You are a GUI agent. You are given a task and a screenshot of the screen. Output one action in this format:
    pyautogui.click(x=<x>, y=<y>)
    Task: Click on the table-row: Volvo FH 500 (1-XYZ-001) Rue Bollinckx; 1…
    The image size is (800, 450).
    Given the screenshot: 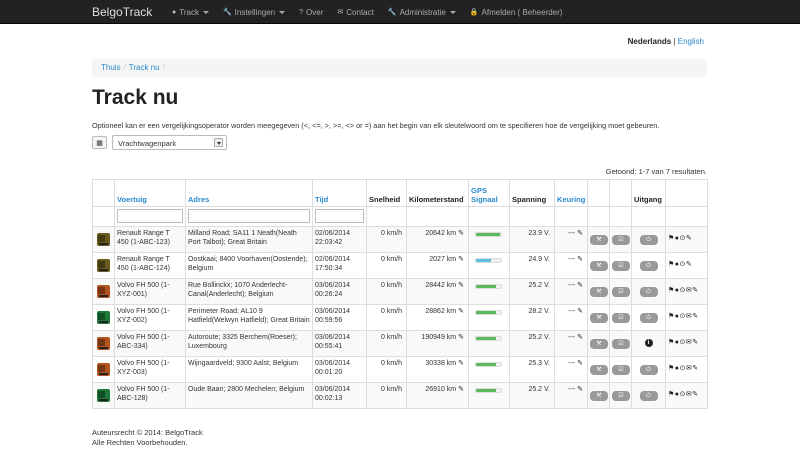 What is the action you would take?
    pyautogui.click(x=400, y=291)
    